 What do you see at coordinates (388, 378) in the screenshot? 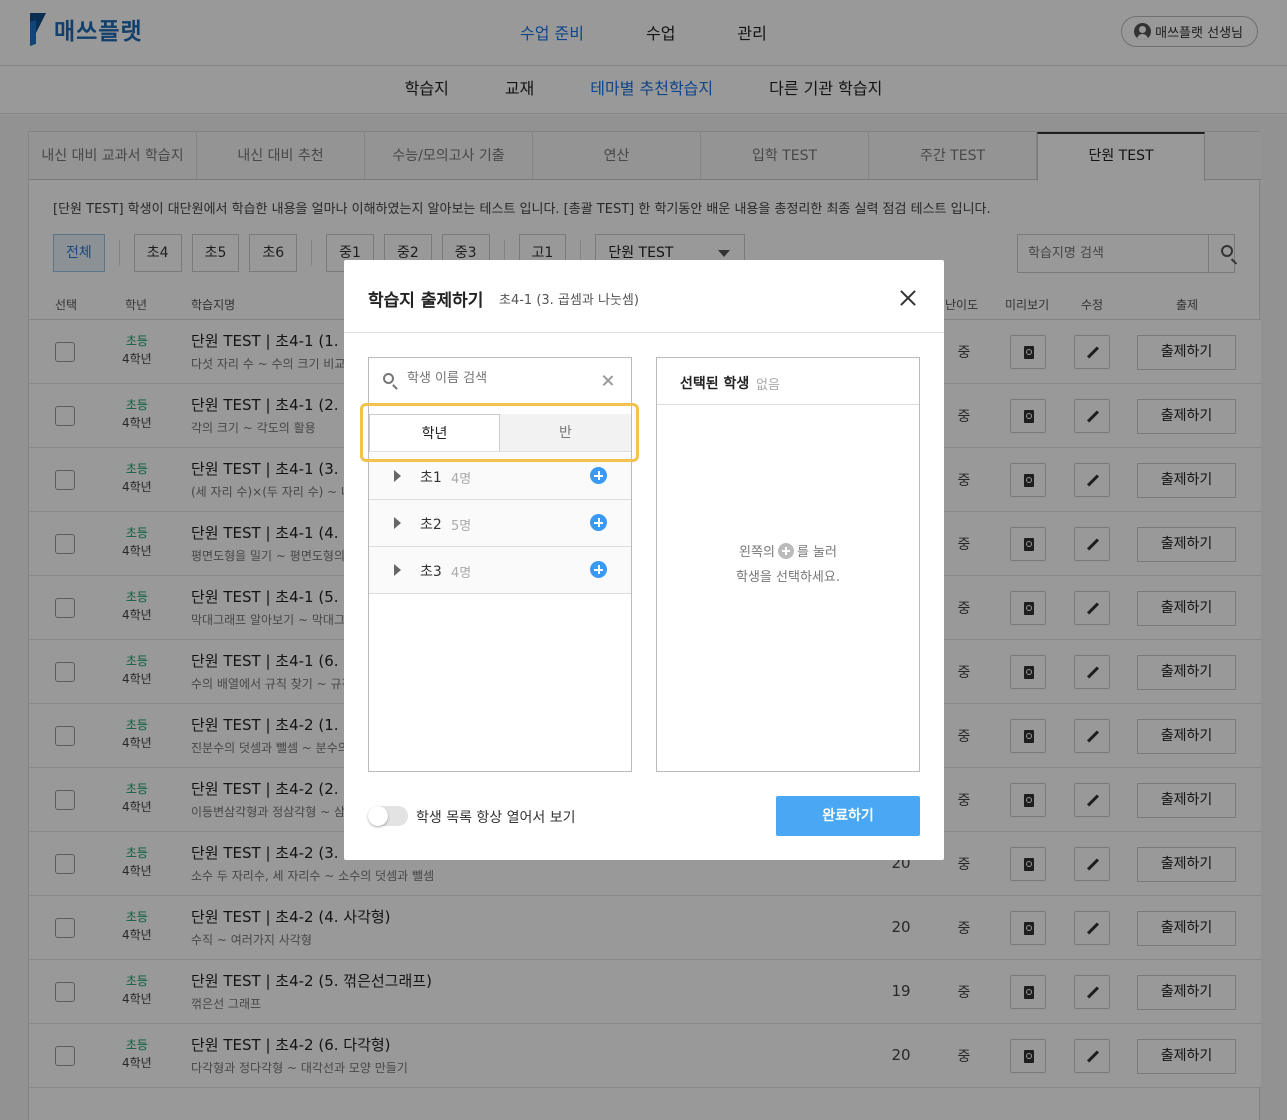
I see `search-icon` at bounding box center [388, 378].